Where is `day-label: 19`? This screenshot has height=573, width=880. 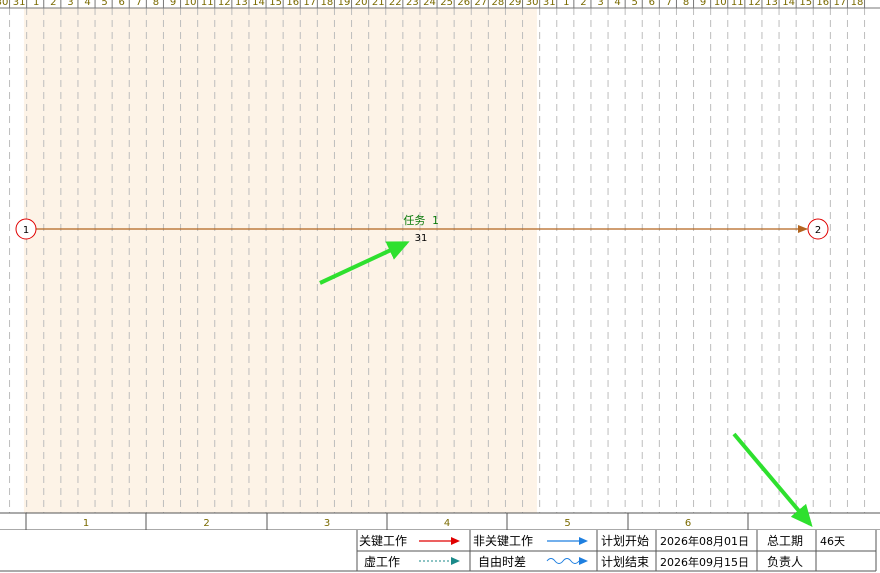
day-label: 19 is located at coordinates (344, 4).